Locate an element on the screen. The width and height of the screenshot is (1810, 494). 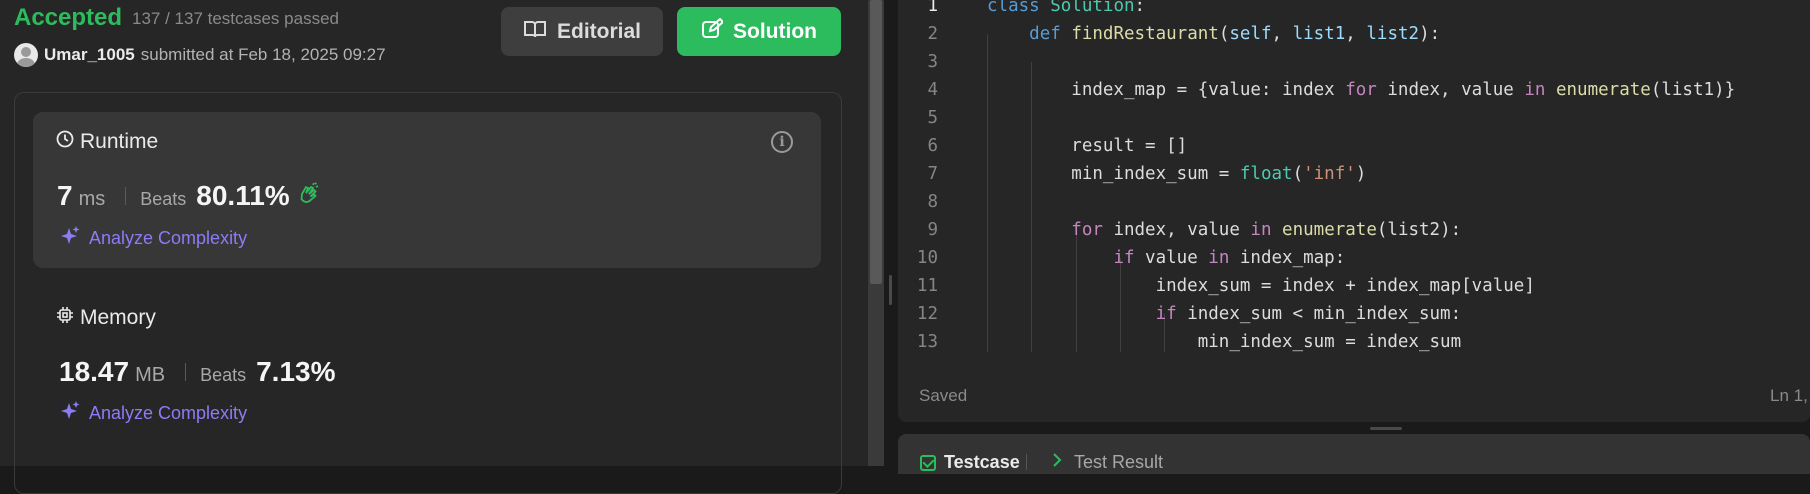
memory-analyze-complexity: Analyze Complexity is located at coordinates (153, 413).